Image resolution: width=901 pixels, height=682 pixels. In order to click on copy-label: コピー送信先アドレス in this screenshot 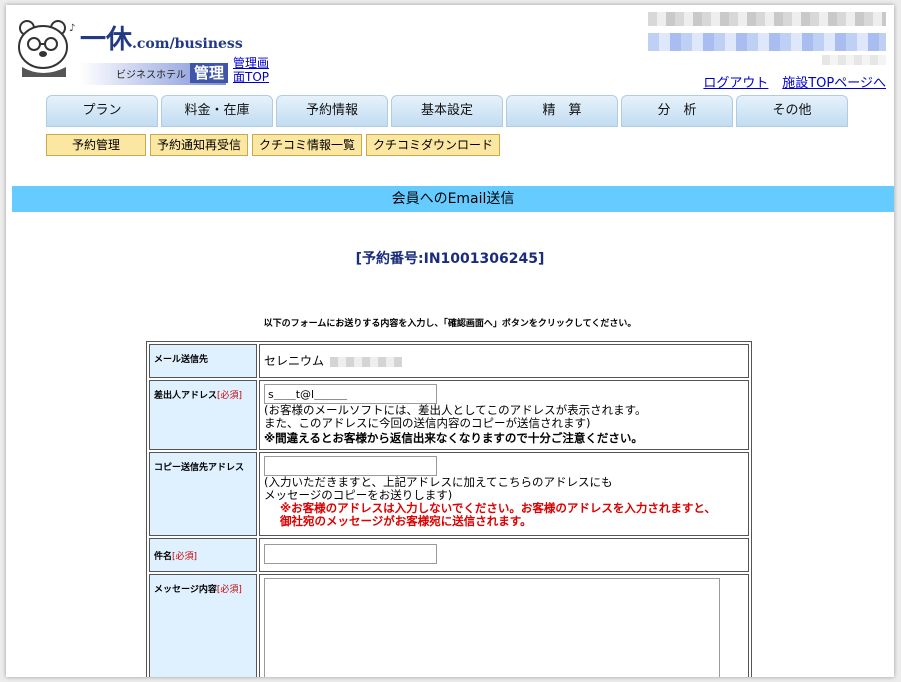, I will do `click(203, 494)`.